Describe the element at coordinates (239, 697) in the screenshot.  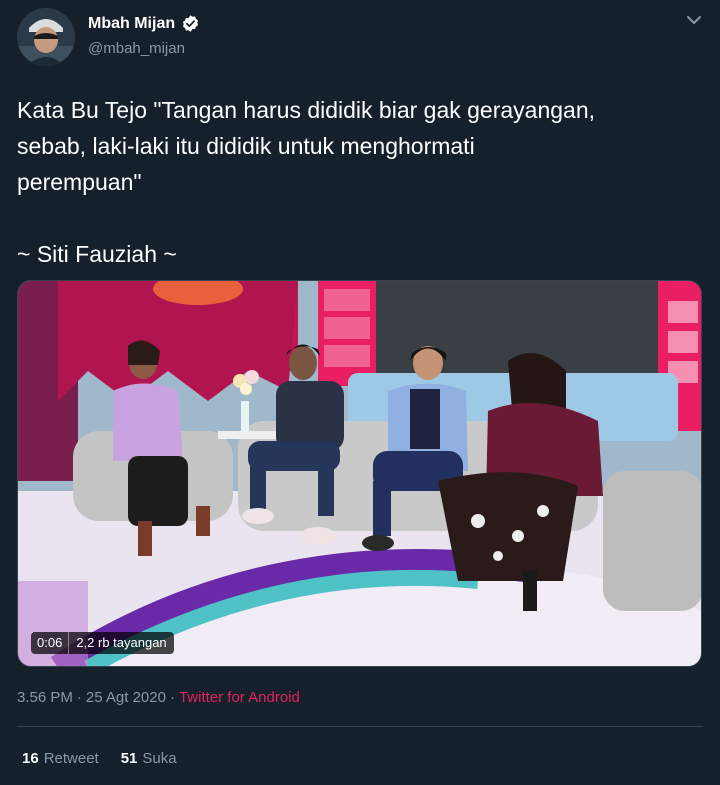
I see `tweet-source: Twitter for Android` at that location.